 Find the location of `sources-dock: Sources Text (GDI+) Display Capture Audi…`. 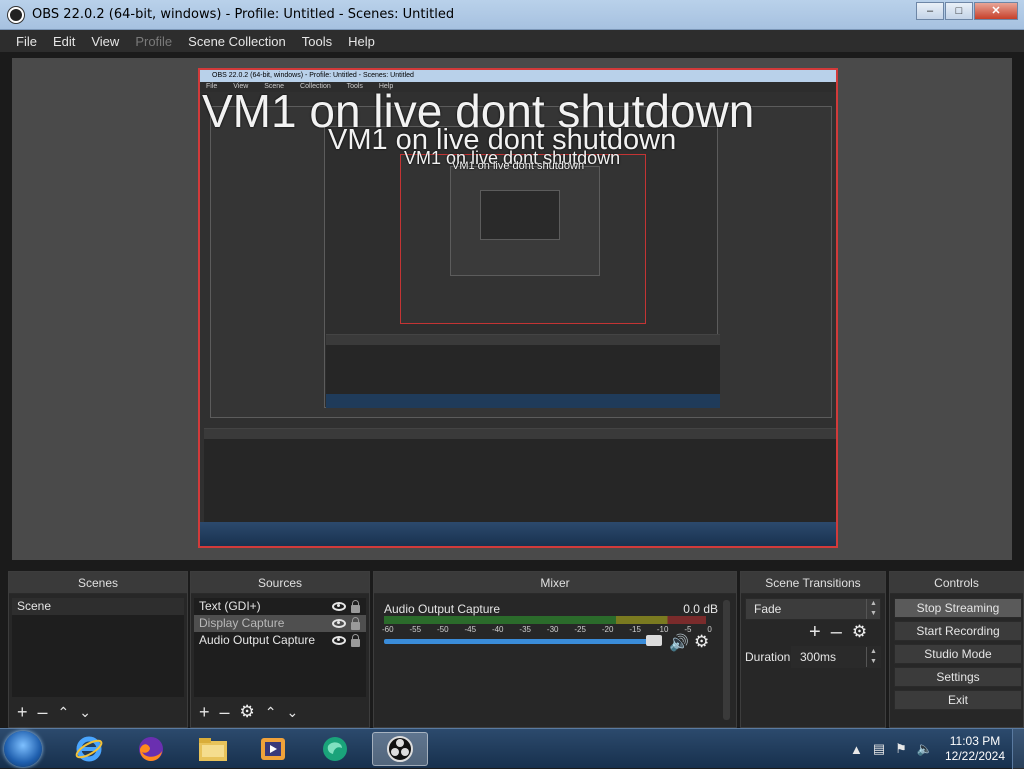

sources-dock: Sources Text (GDI+) Display Capture Audi… is located at coordinates (280, 649).